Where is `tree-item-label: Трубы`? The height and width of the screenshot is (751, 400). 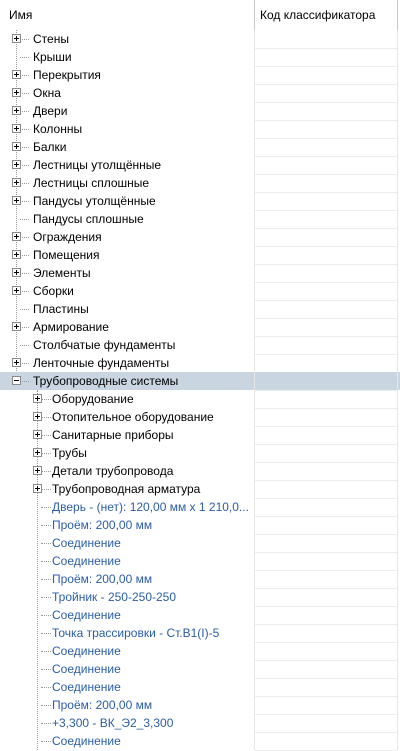 tree-item-label: Трубы is located at coordinates (69, 453).